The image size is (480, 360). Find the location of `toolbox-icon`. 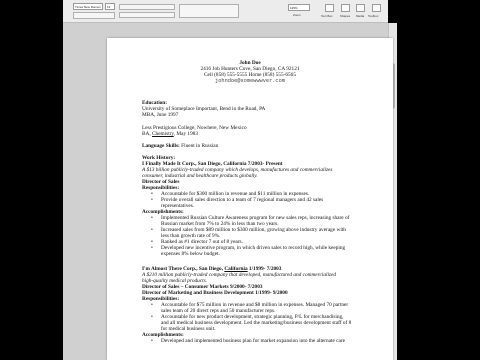

toolbox-icon is located at coordinates (376, 8).